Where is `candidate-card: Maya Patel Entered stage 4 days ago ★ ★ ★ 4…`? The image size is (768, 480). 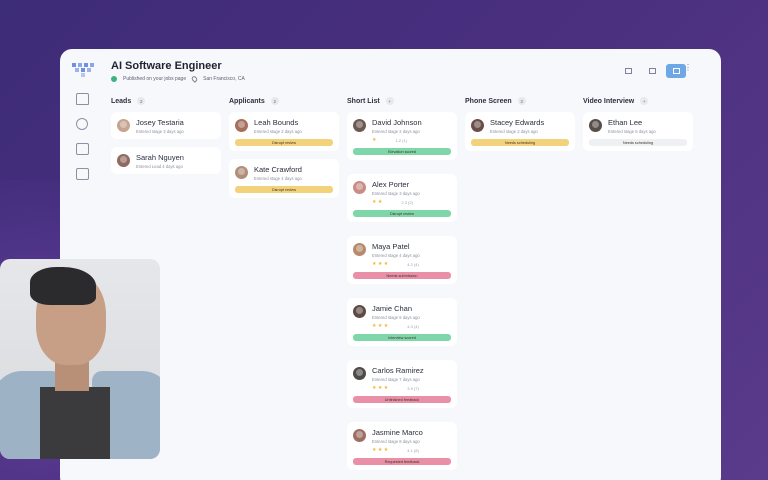 candidate-card: Maya Patel Entered stage 4 days ago ★ ★ ★ 4… is located at coordinates (402, 260).